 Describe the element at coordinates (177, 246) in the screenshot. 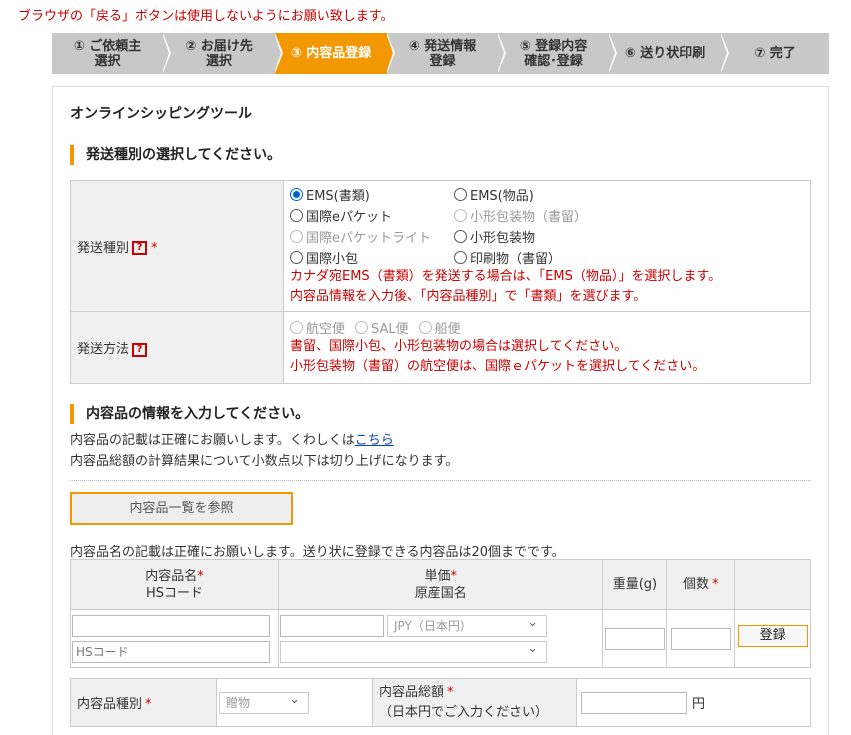

I see `shipping-type-label-cell: 発送種別? *` at that location.